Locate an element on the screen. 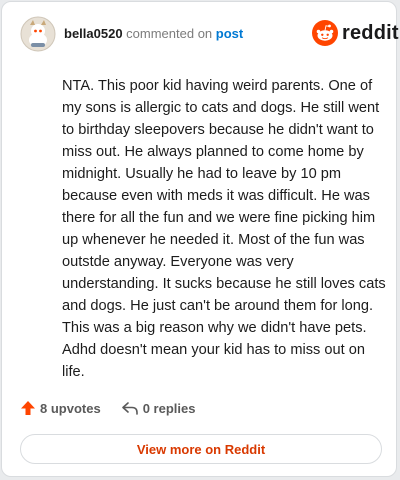  avatar is located at coordinates (38, 34).